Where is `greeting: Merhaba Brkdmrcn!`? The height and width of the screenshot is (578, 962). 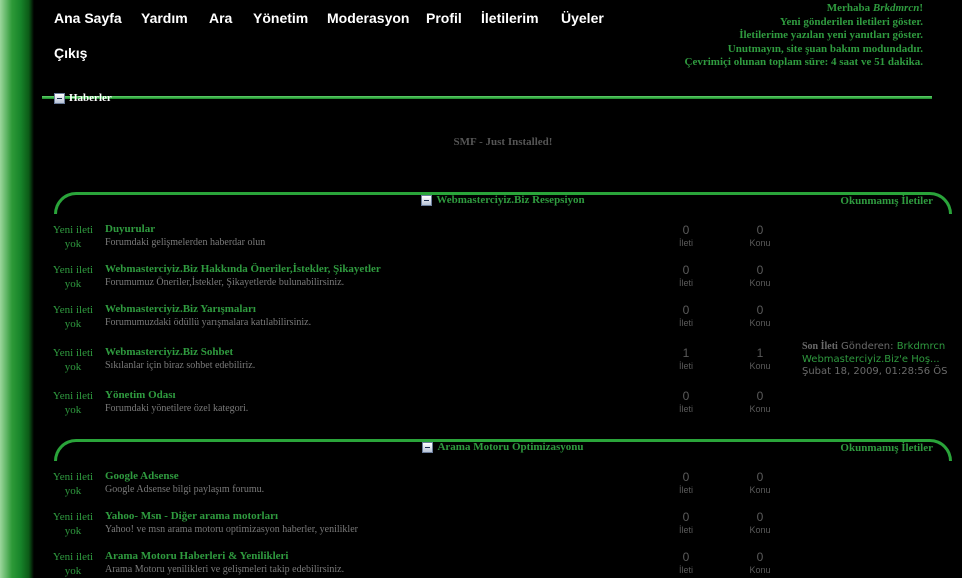
greeting: Merhaba Brkdmrcn! is located at coordinates (874, 8).